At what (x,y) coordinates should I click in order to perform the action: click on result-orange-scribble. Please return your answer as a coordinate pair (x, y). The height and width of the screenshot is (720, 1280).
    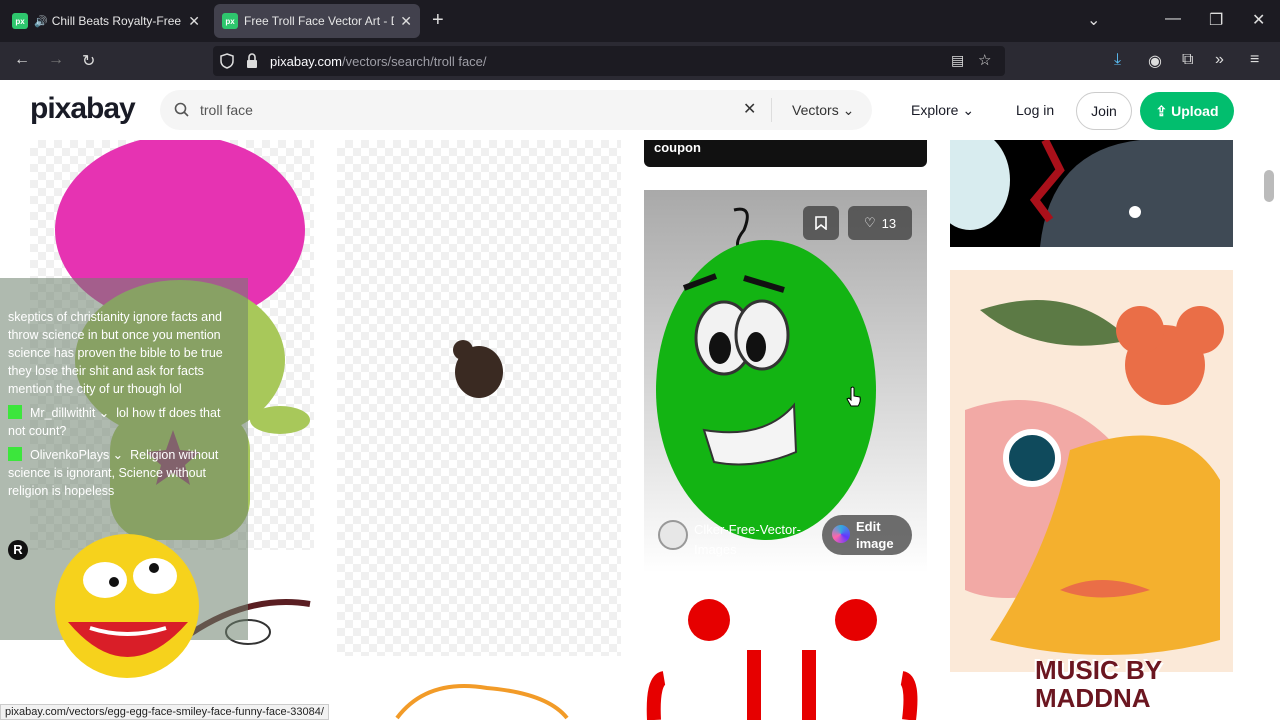
    Looking at the image, I should click on (479, 699).